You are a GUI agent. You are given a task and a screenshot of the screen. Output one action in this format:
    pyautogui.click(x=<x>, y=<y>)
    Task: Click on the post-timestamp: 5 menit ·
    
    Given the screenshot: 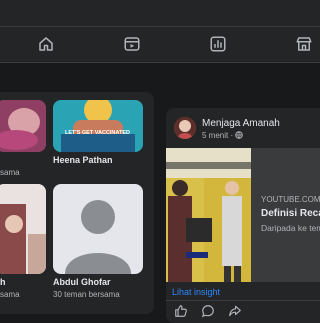 What is the action you would take?
    pyautogui.click(x=223, y=135)
    